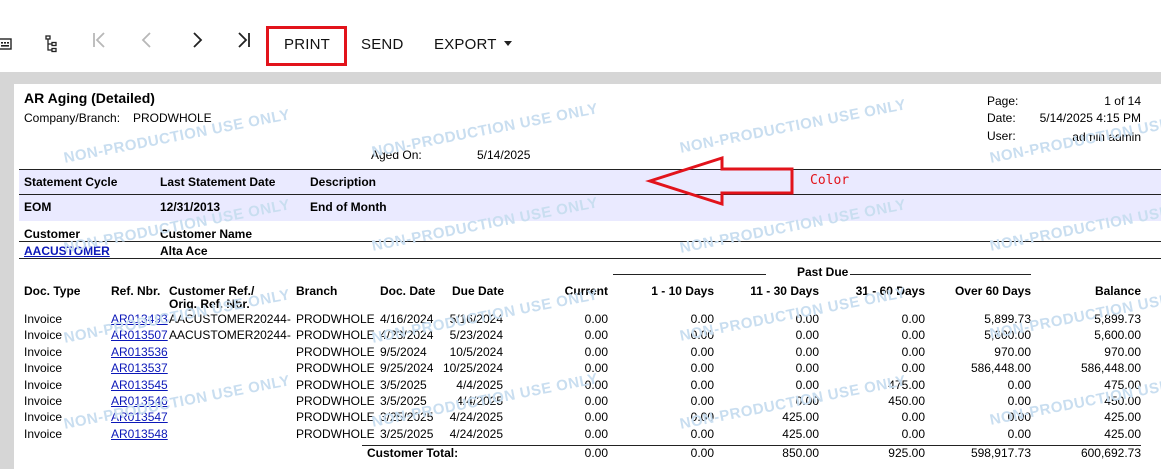 Image resolution: width=1161 pixels, height=469 pixels. Describe the element at coordinates (139, 401) in the screenshot. I see `cell-ref-nbr: AR013546` at that location.